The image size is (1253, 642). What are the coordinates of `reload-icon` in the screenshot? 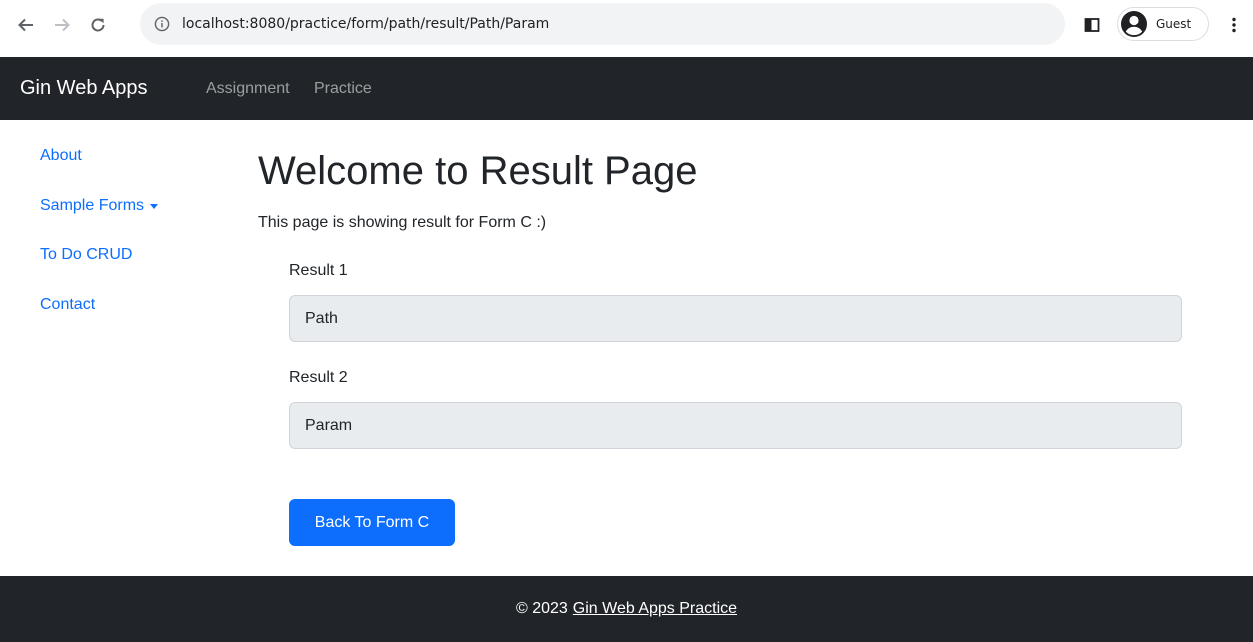 It's located at (98, 25).